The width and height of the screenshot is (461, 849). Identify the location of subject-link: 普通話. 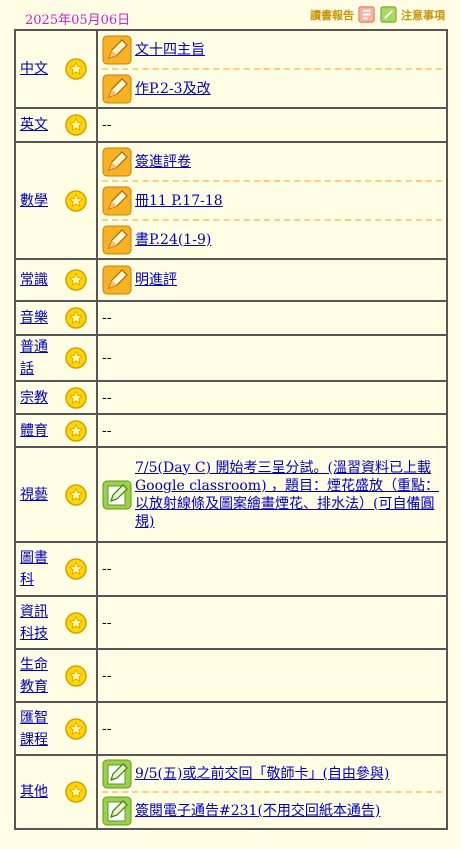
(37, 358).